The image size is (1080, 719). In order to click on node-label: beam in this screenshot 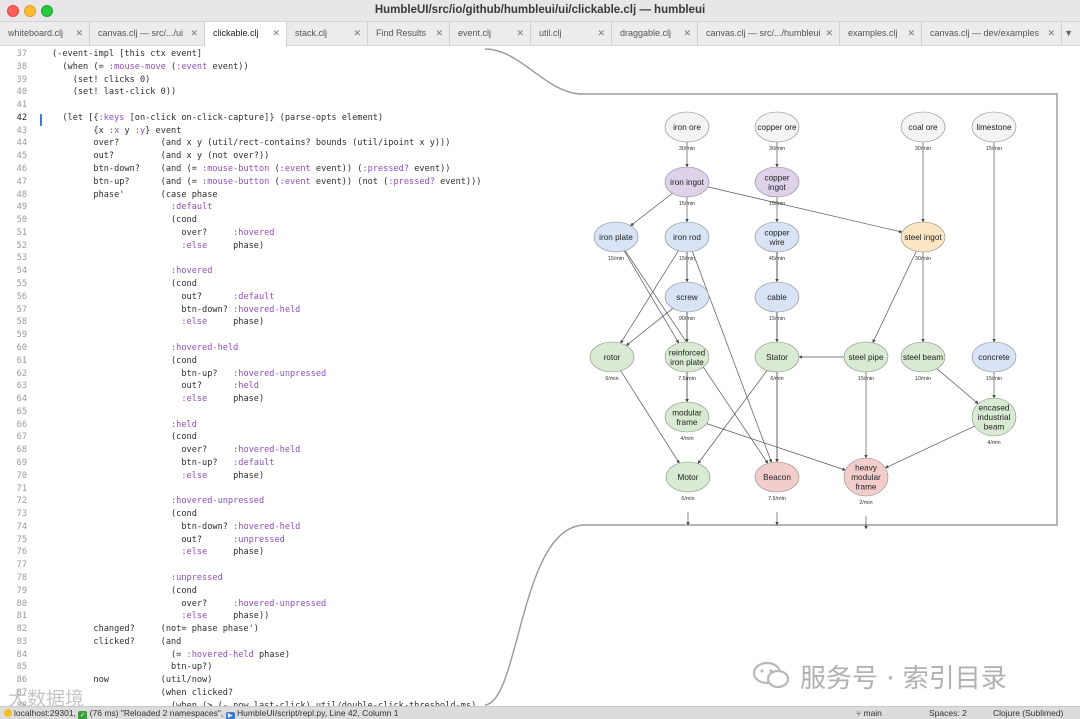, I will do `click(994, 427)`.